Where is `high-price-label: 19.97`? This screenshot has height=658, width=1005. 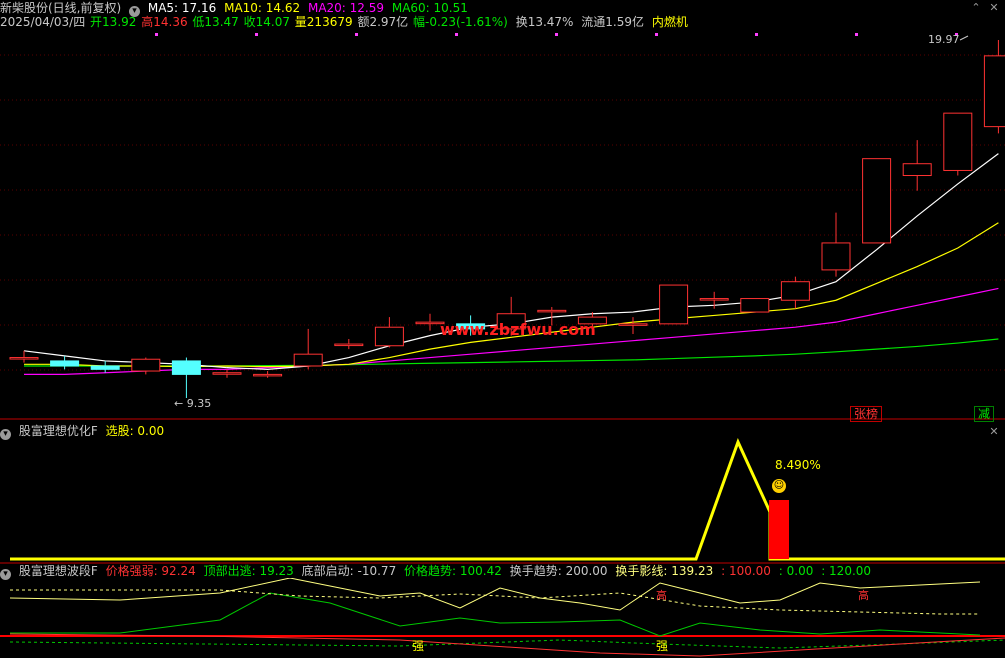 high-price-label: 19.97 is located at coordinates (944, 39).